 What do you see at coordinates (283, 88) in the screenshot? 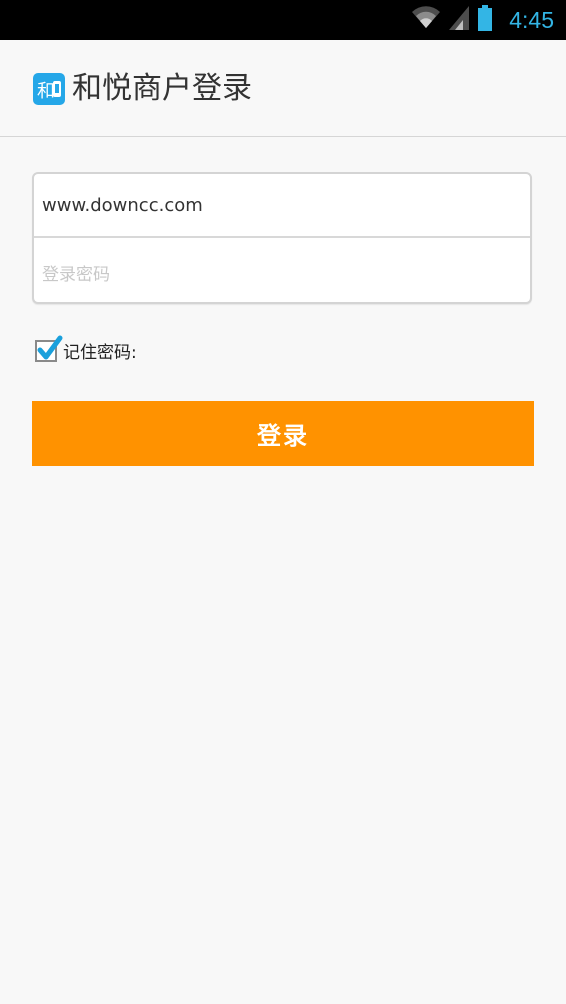
I see `app-bar: 和 和悦商户登录` at bounding box center [283, 88].